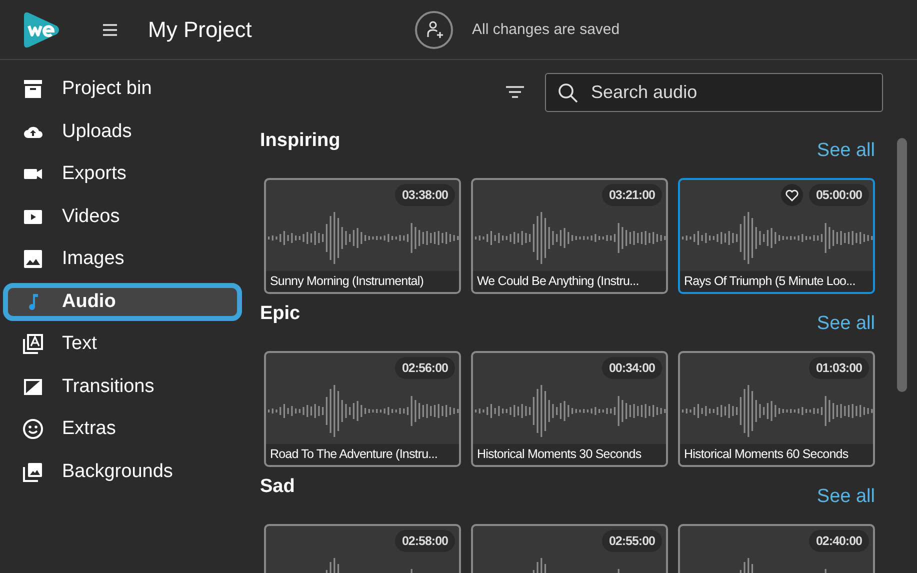  I want to click on layers-icon, so click(33, 471).